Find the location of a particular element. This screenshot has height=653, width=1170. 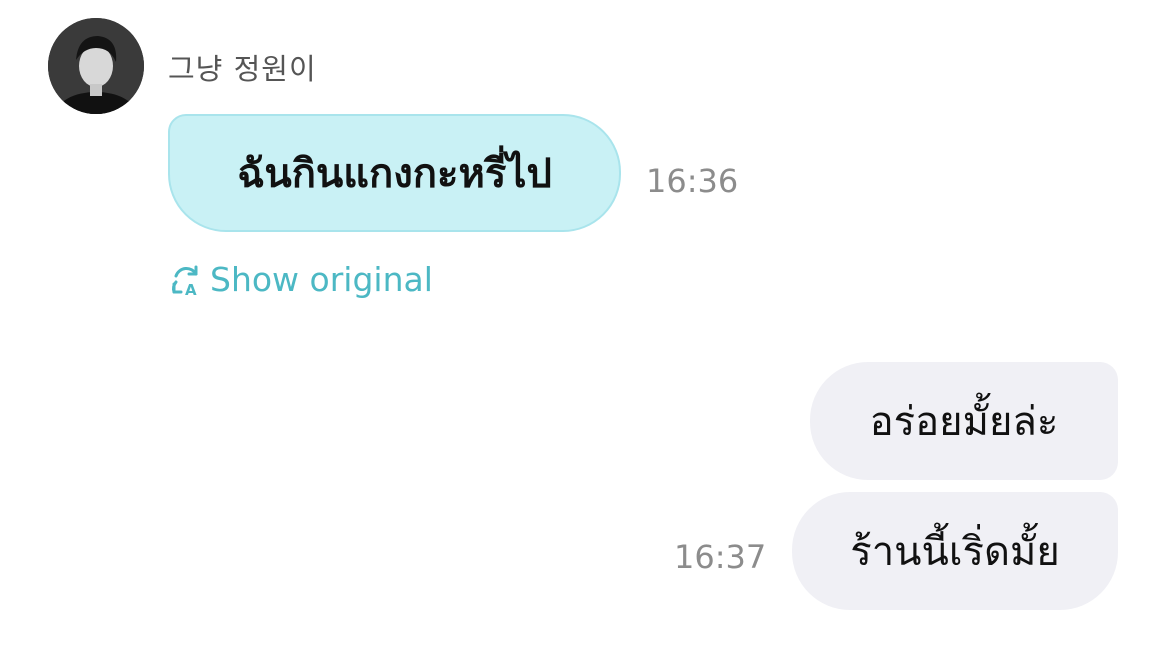

avatar is located at coordinates (96, 66).